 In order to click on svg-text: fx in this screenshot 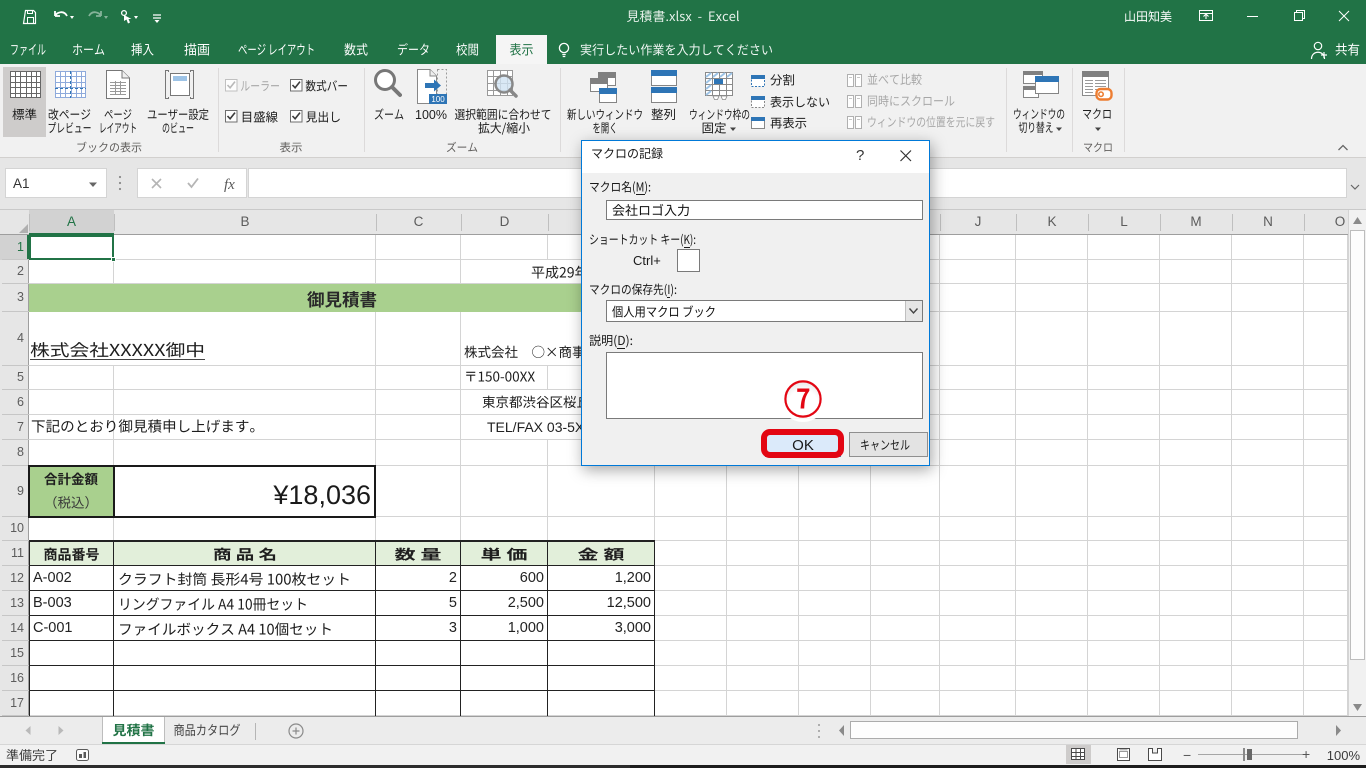, I will do `click(229, 184)`.